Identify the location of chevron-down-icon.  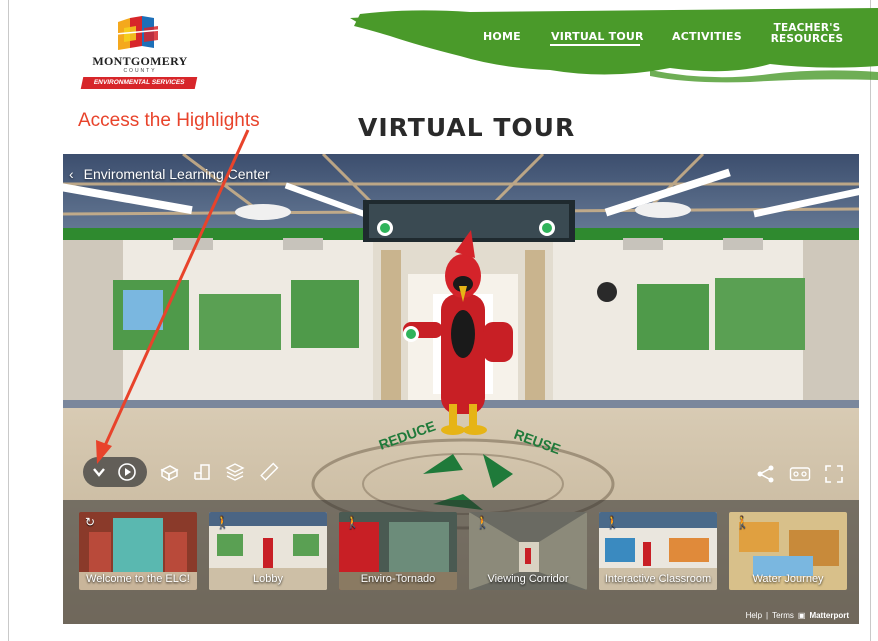
(99, 472).